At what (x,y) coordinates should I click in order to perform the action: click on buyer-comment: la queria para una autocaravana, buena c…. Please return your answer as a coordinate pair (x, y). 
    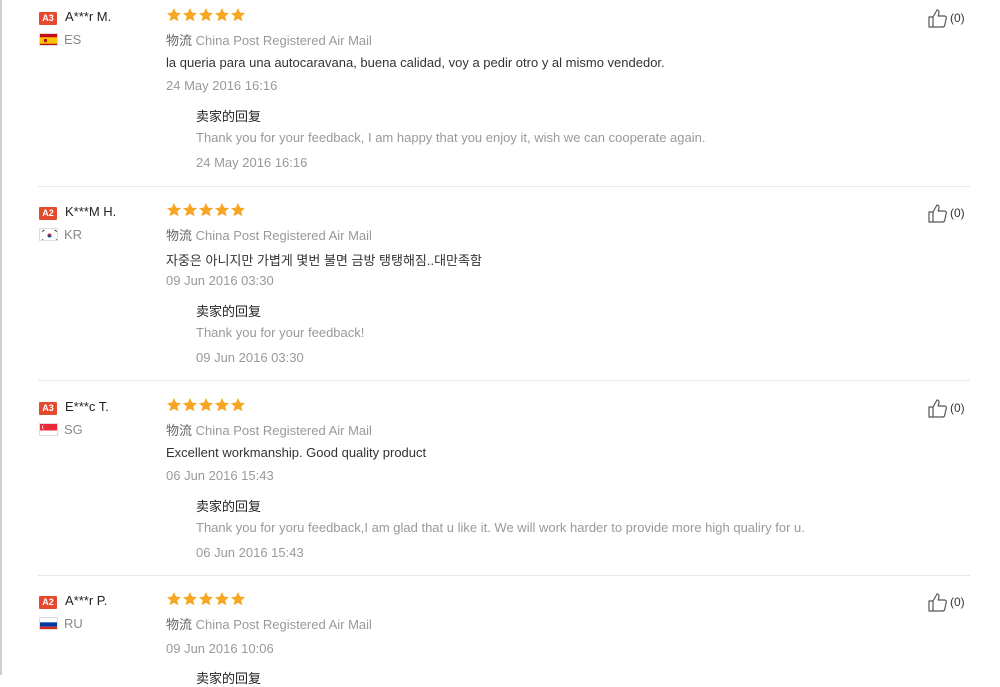
    Looking at the image, I should click on (415, 62).